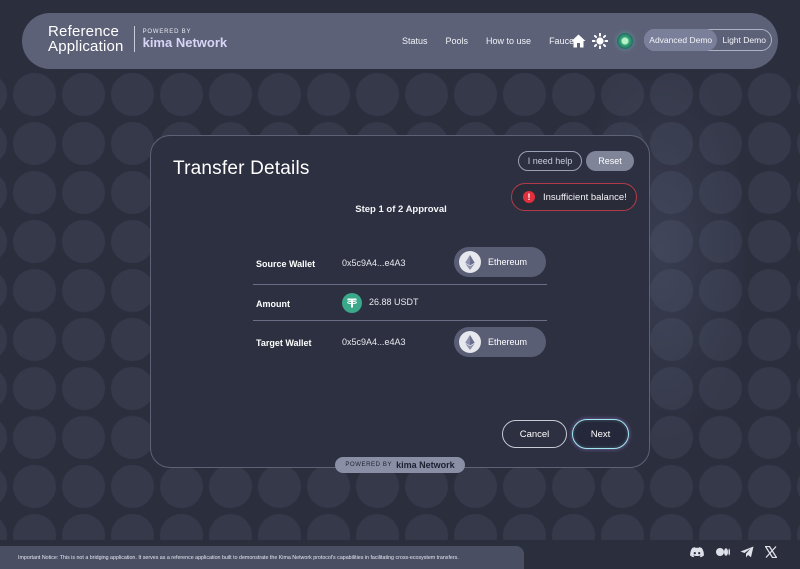  Describe the element at coordinates (600, 41) in the screenshot. I see `sun-icon` at that location.